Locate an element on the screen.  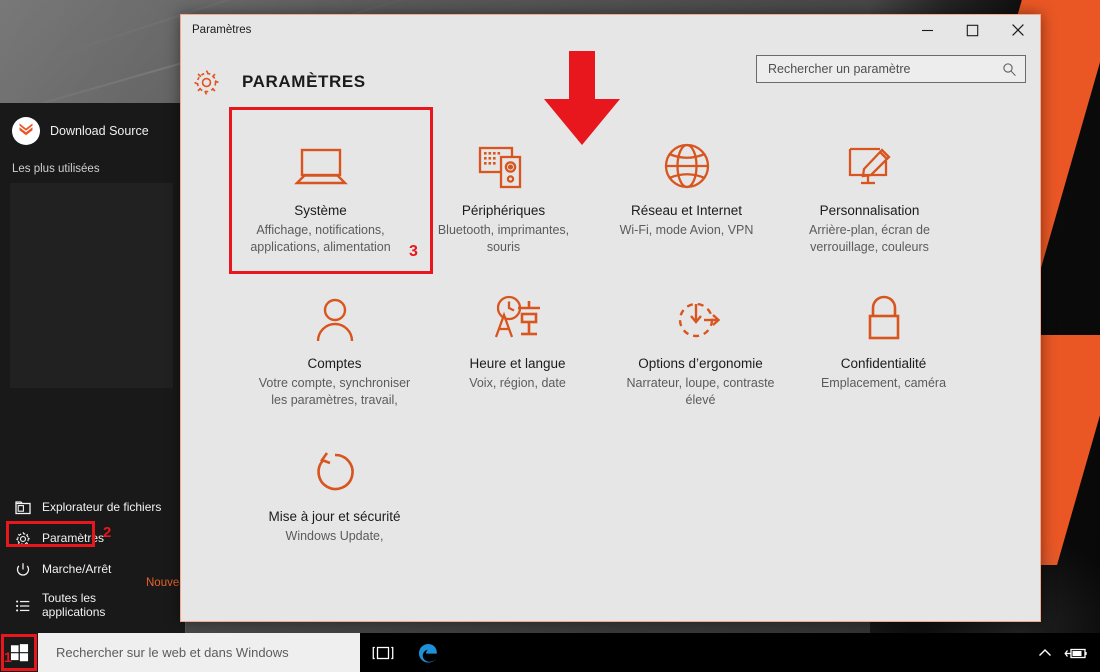
clock-language-icon is located at coordinates (517, 316).